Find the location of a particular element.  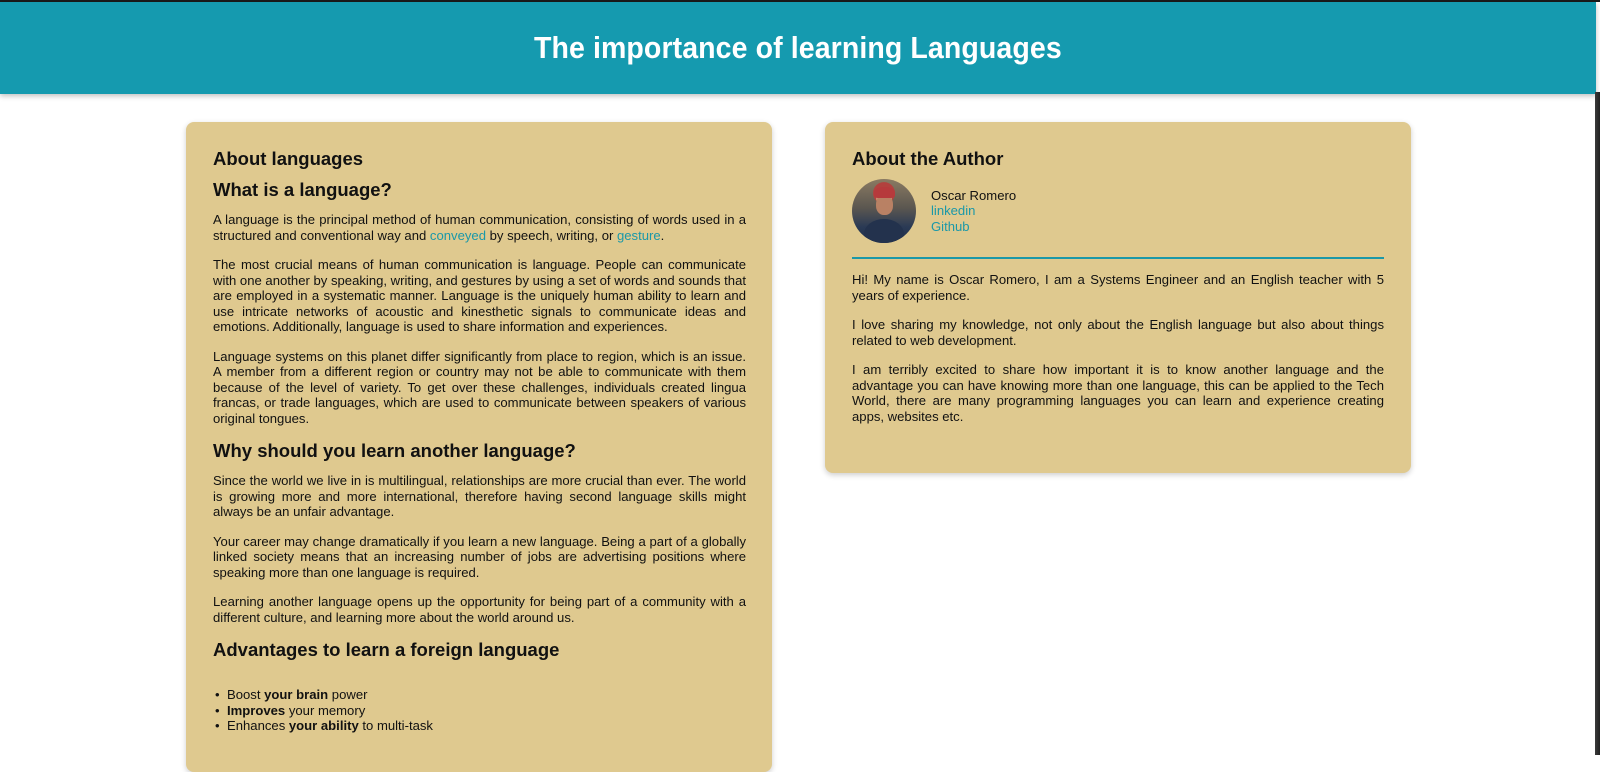

list-item: Improves your memory is located at coordinates (479, 711).